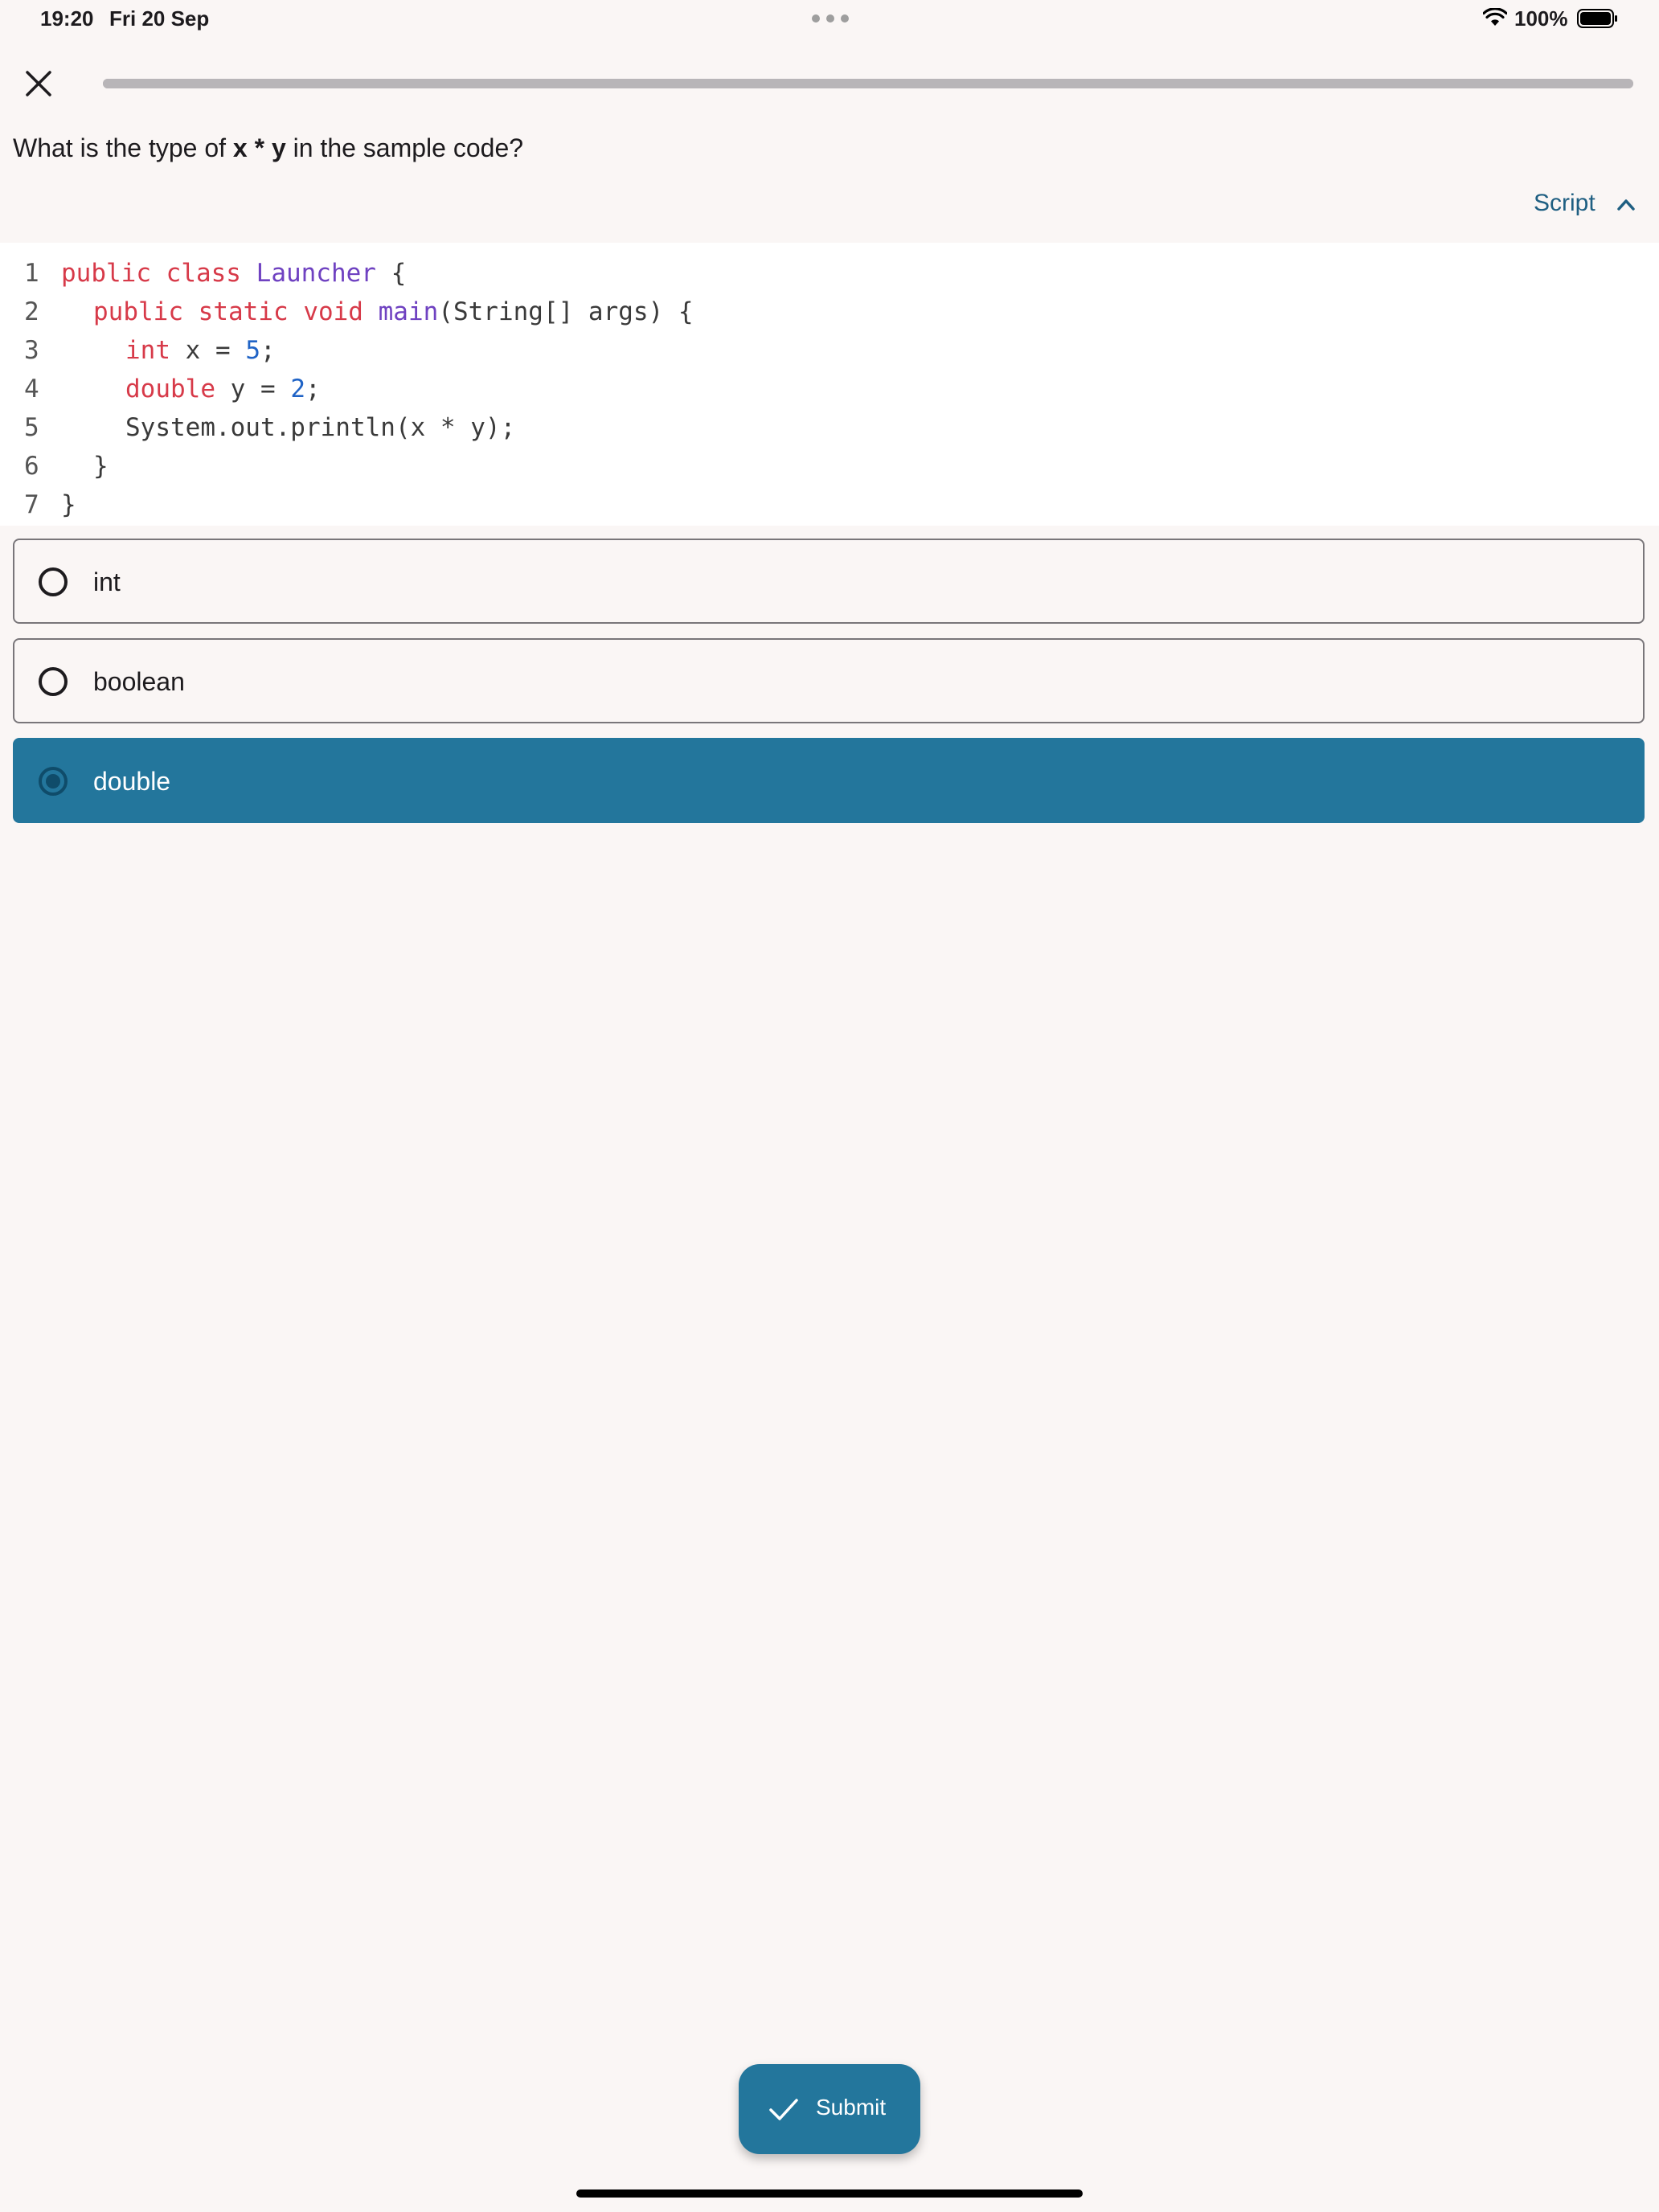 The image size is (1659, 2212). I want to click on code-token: 5, so click(253, 350).